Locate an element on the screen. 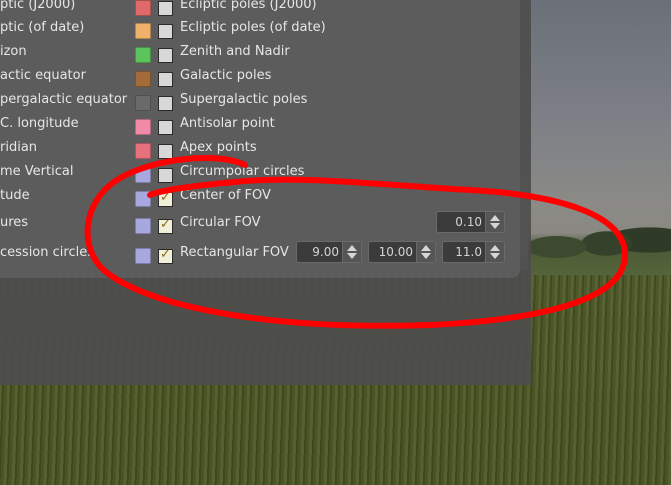 This screenshot has width=671, height=485. rect-fov-rotation-spinbox: 11.0 is located at coordinates (473, 252).